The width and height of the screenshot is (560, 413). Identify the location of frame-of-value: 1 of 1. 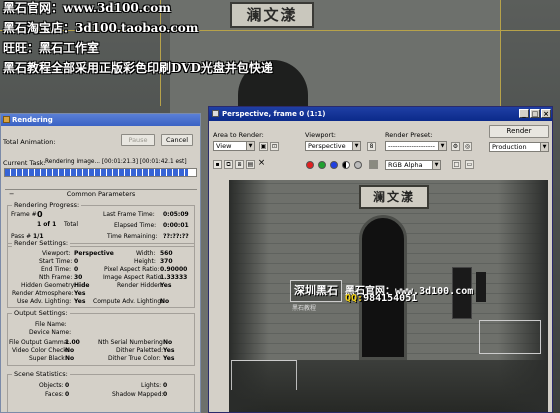
(47, 224).